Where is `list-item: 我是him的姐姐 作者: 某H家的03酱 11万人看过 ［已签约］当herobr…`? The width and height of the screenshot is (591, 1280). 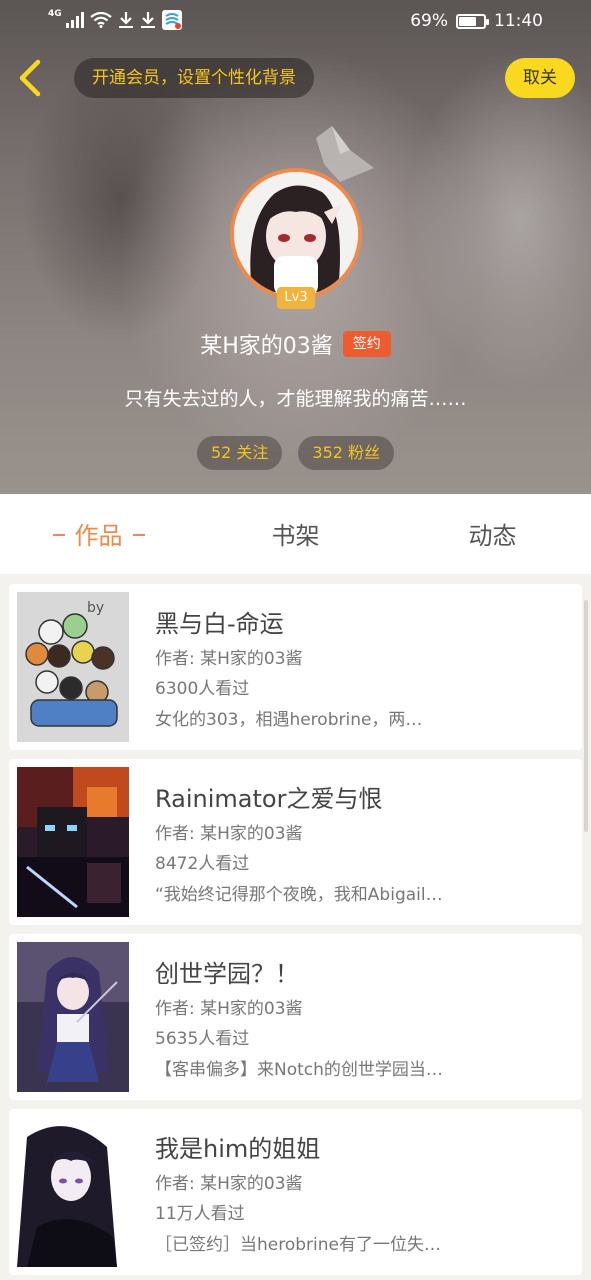
list-item: 我是him的姐姐 作者: 某H家的03酱 11万人看过 ［已签约］当herobr… is located at coordinates (295, 1192).